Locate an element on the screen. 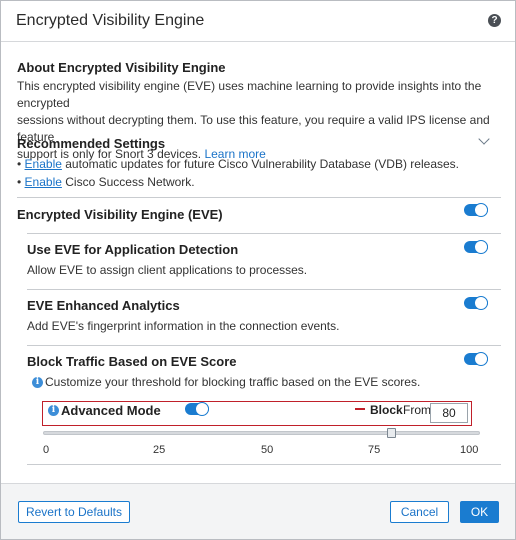 The image size is (516, 540). revert-to-defaults-button: Revert to Defaults is located at coordinates (74, 512).